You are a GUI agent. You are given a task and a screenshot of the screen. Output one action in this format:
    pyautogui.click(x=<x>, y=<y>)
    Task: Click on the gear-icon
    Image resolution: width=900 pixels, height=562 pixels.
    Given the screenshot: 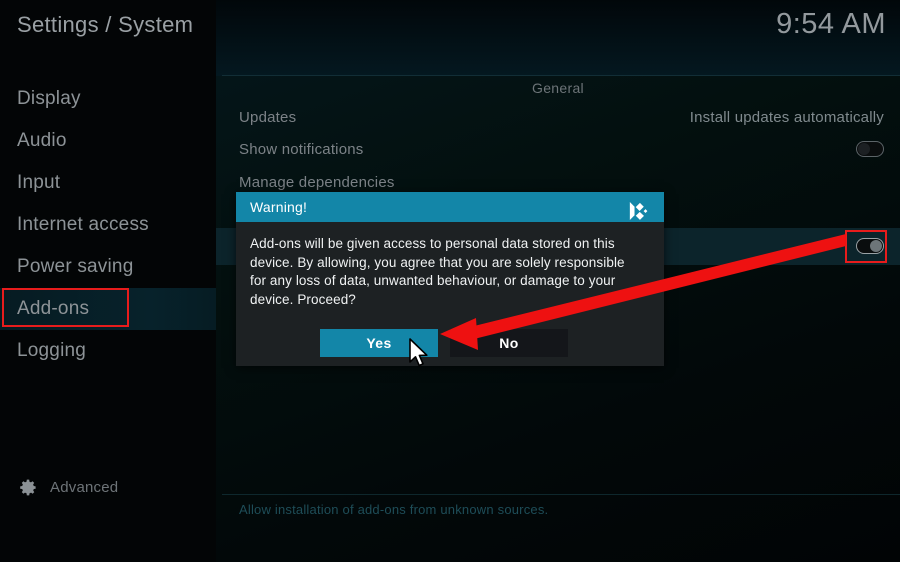 What is the action you would take?
    pyautogui.click(x=28, y=487)
    